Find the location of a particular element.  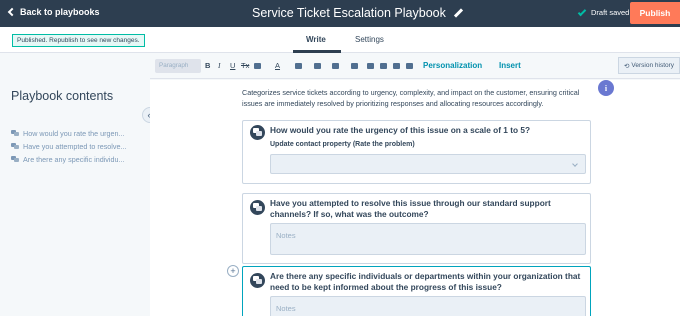

add-block-button: + is located at coordinates (233, 271).